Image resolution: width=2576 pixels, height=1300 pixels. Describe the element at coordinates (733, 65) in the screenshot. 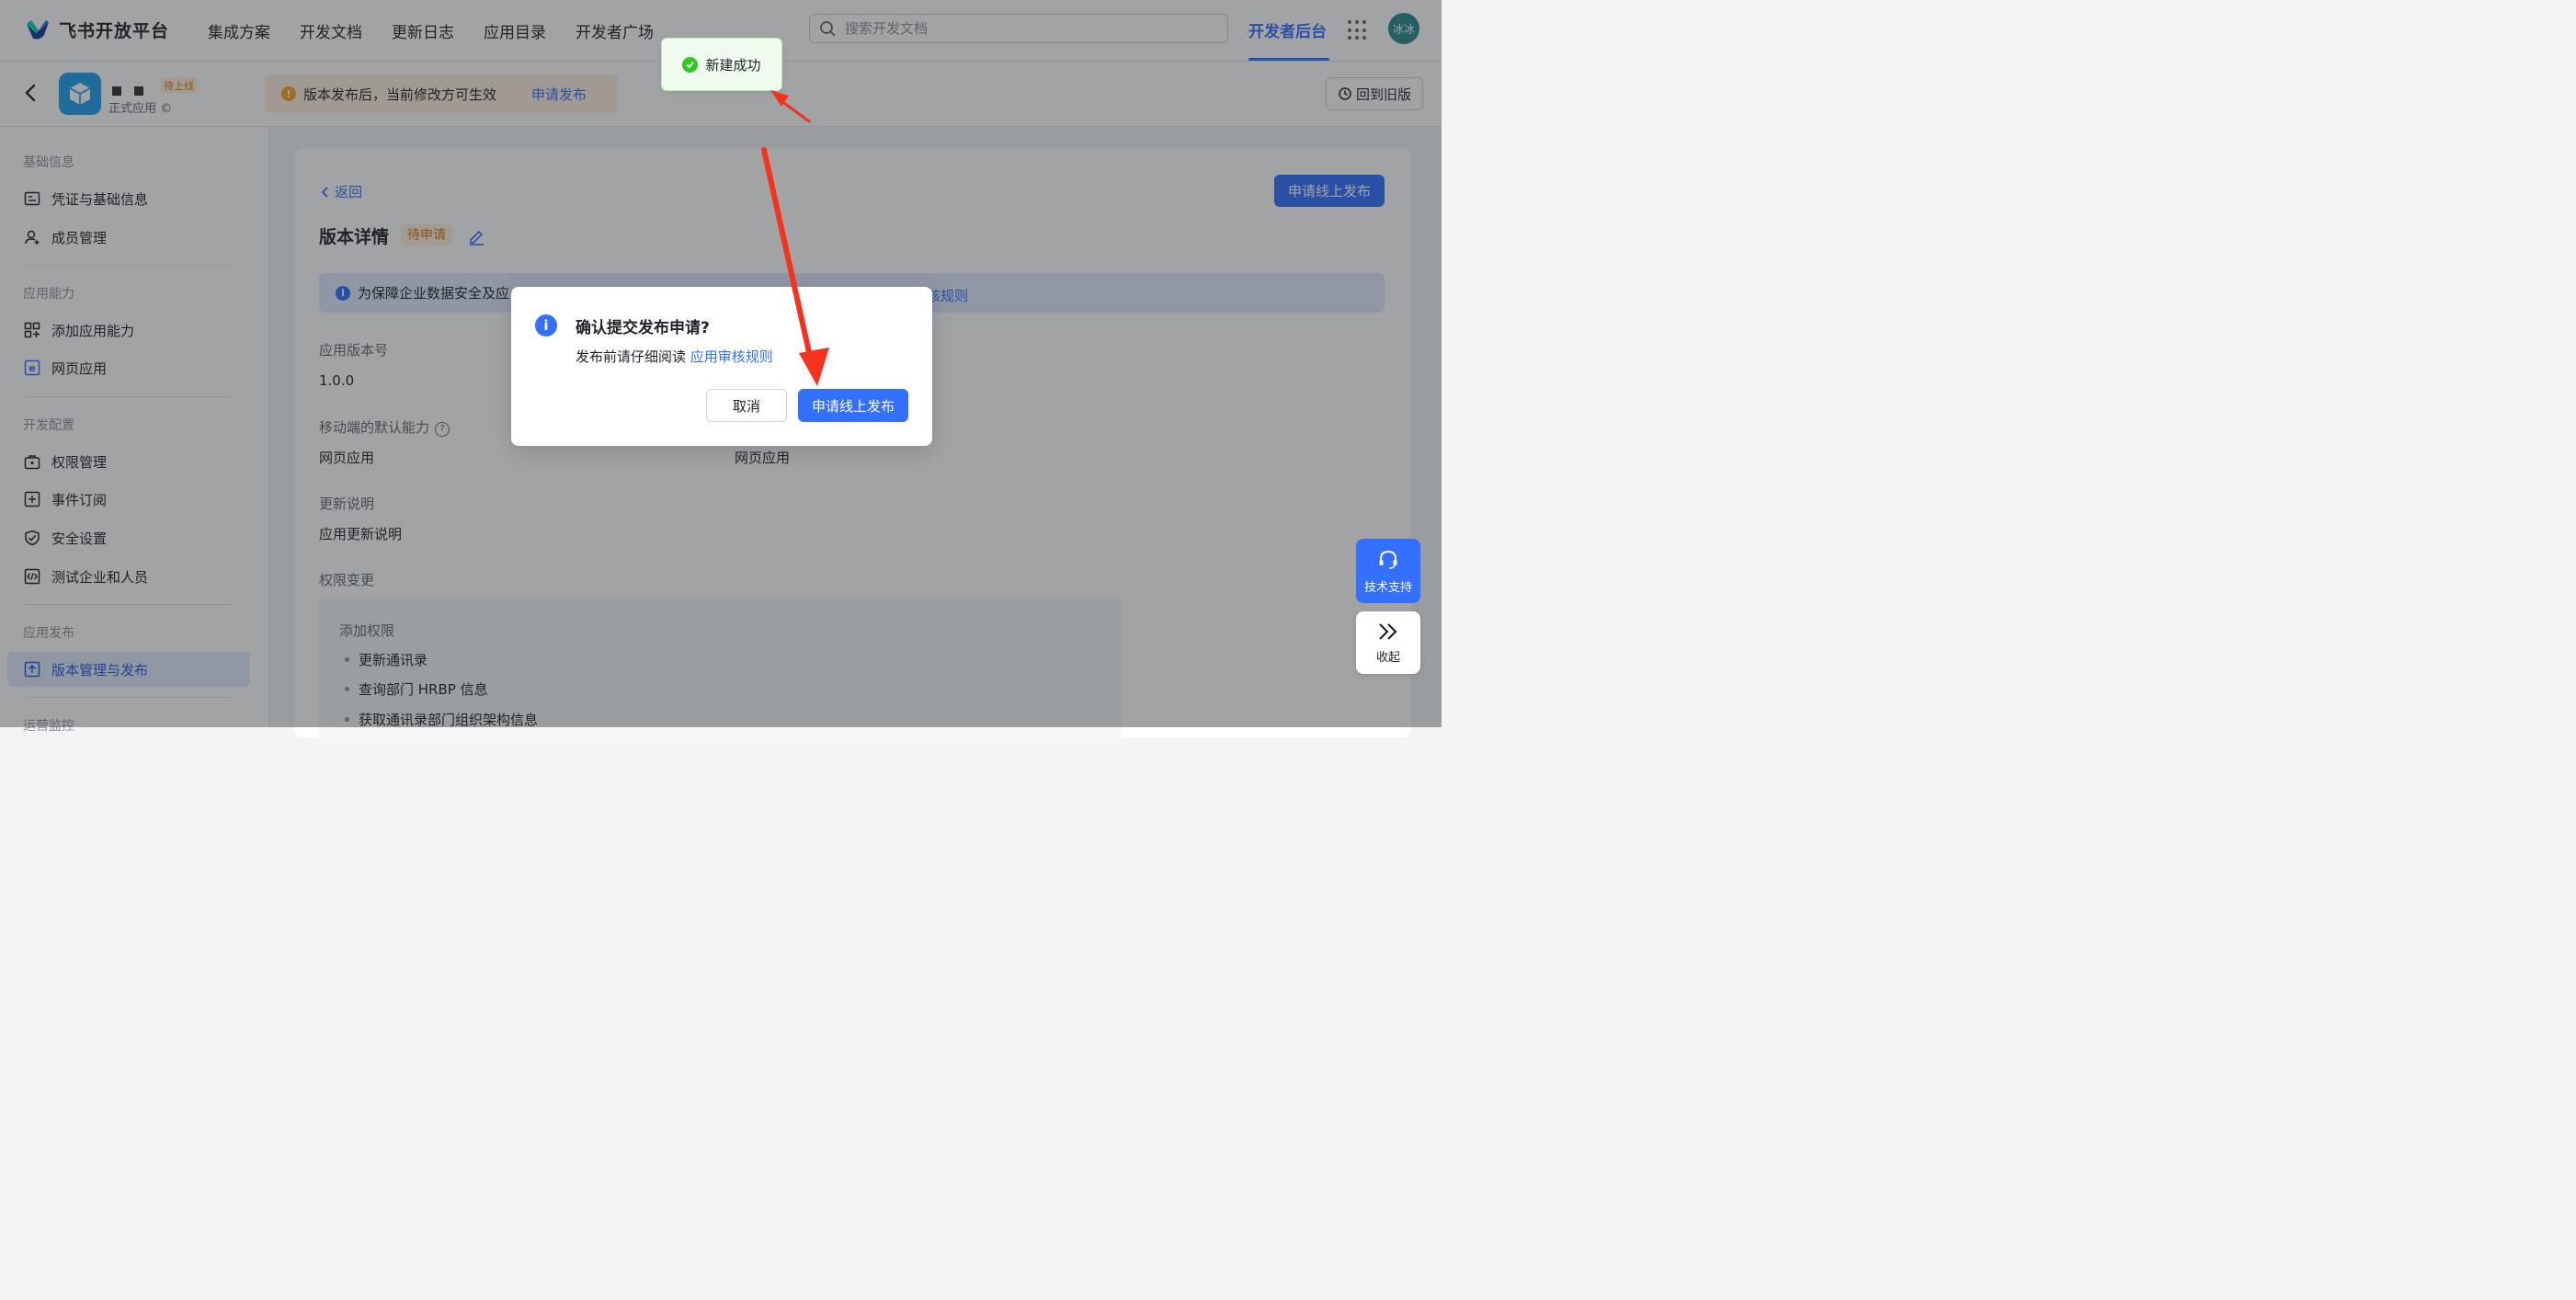

I see `toast-message: 新建成功` at that location.